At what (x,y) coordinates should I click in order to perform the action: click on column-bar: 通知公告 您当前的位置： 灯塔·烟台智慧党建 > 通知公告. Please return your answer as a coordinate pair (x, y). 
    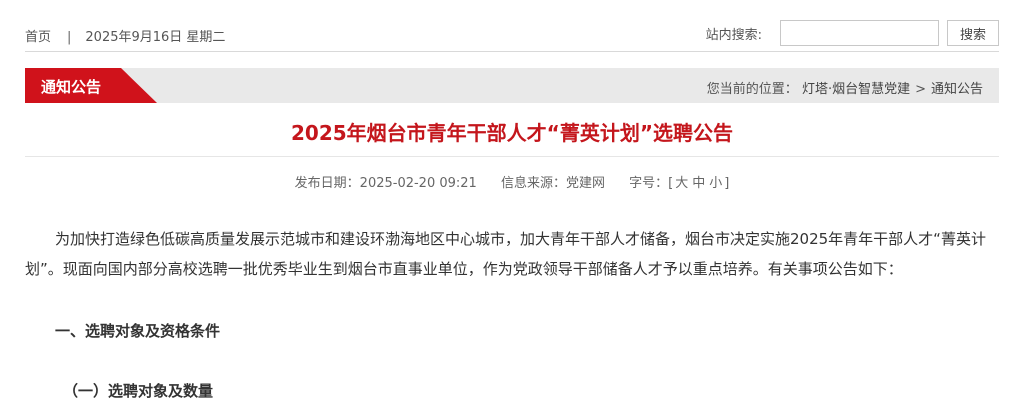
    Looking at the image, I should click on (512, 85).